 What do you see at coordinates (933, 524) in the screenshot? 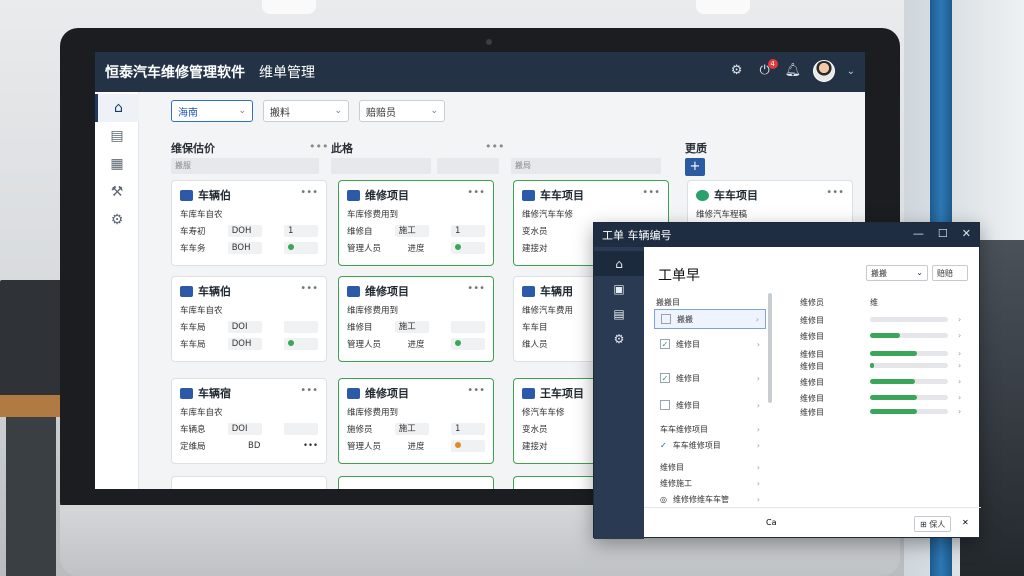
I see `save-button: ⊞ 保人` at bounding box center [933, 524].